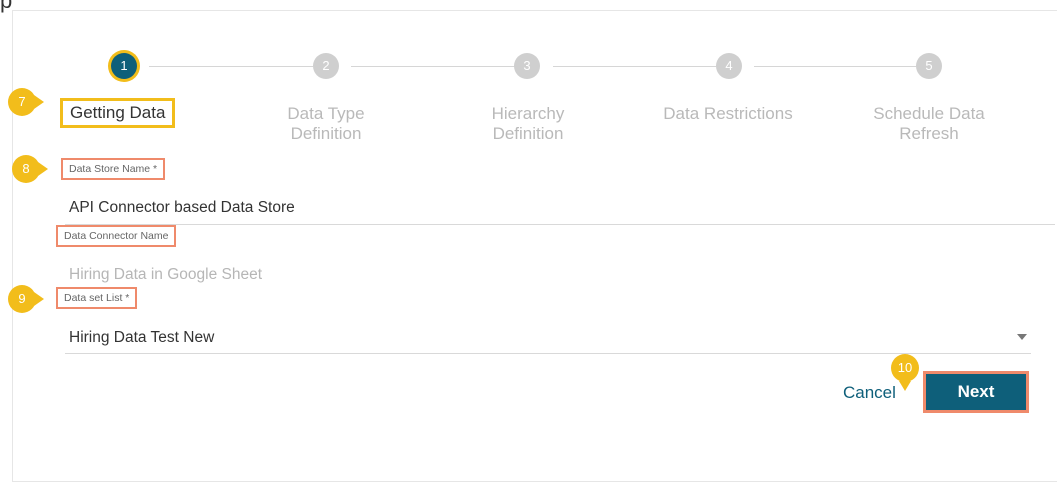  I want to click on step-5-label-line2: Refresh, so click(929, 133).